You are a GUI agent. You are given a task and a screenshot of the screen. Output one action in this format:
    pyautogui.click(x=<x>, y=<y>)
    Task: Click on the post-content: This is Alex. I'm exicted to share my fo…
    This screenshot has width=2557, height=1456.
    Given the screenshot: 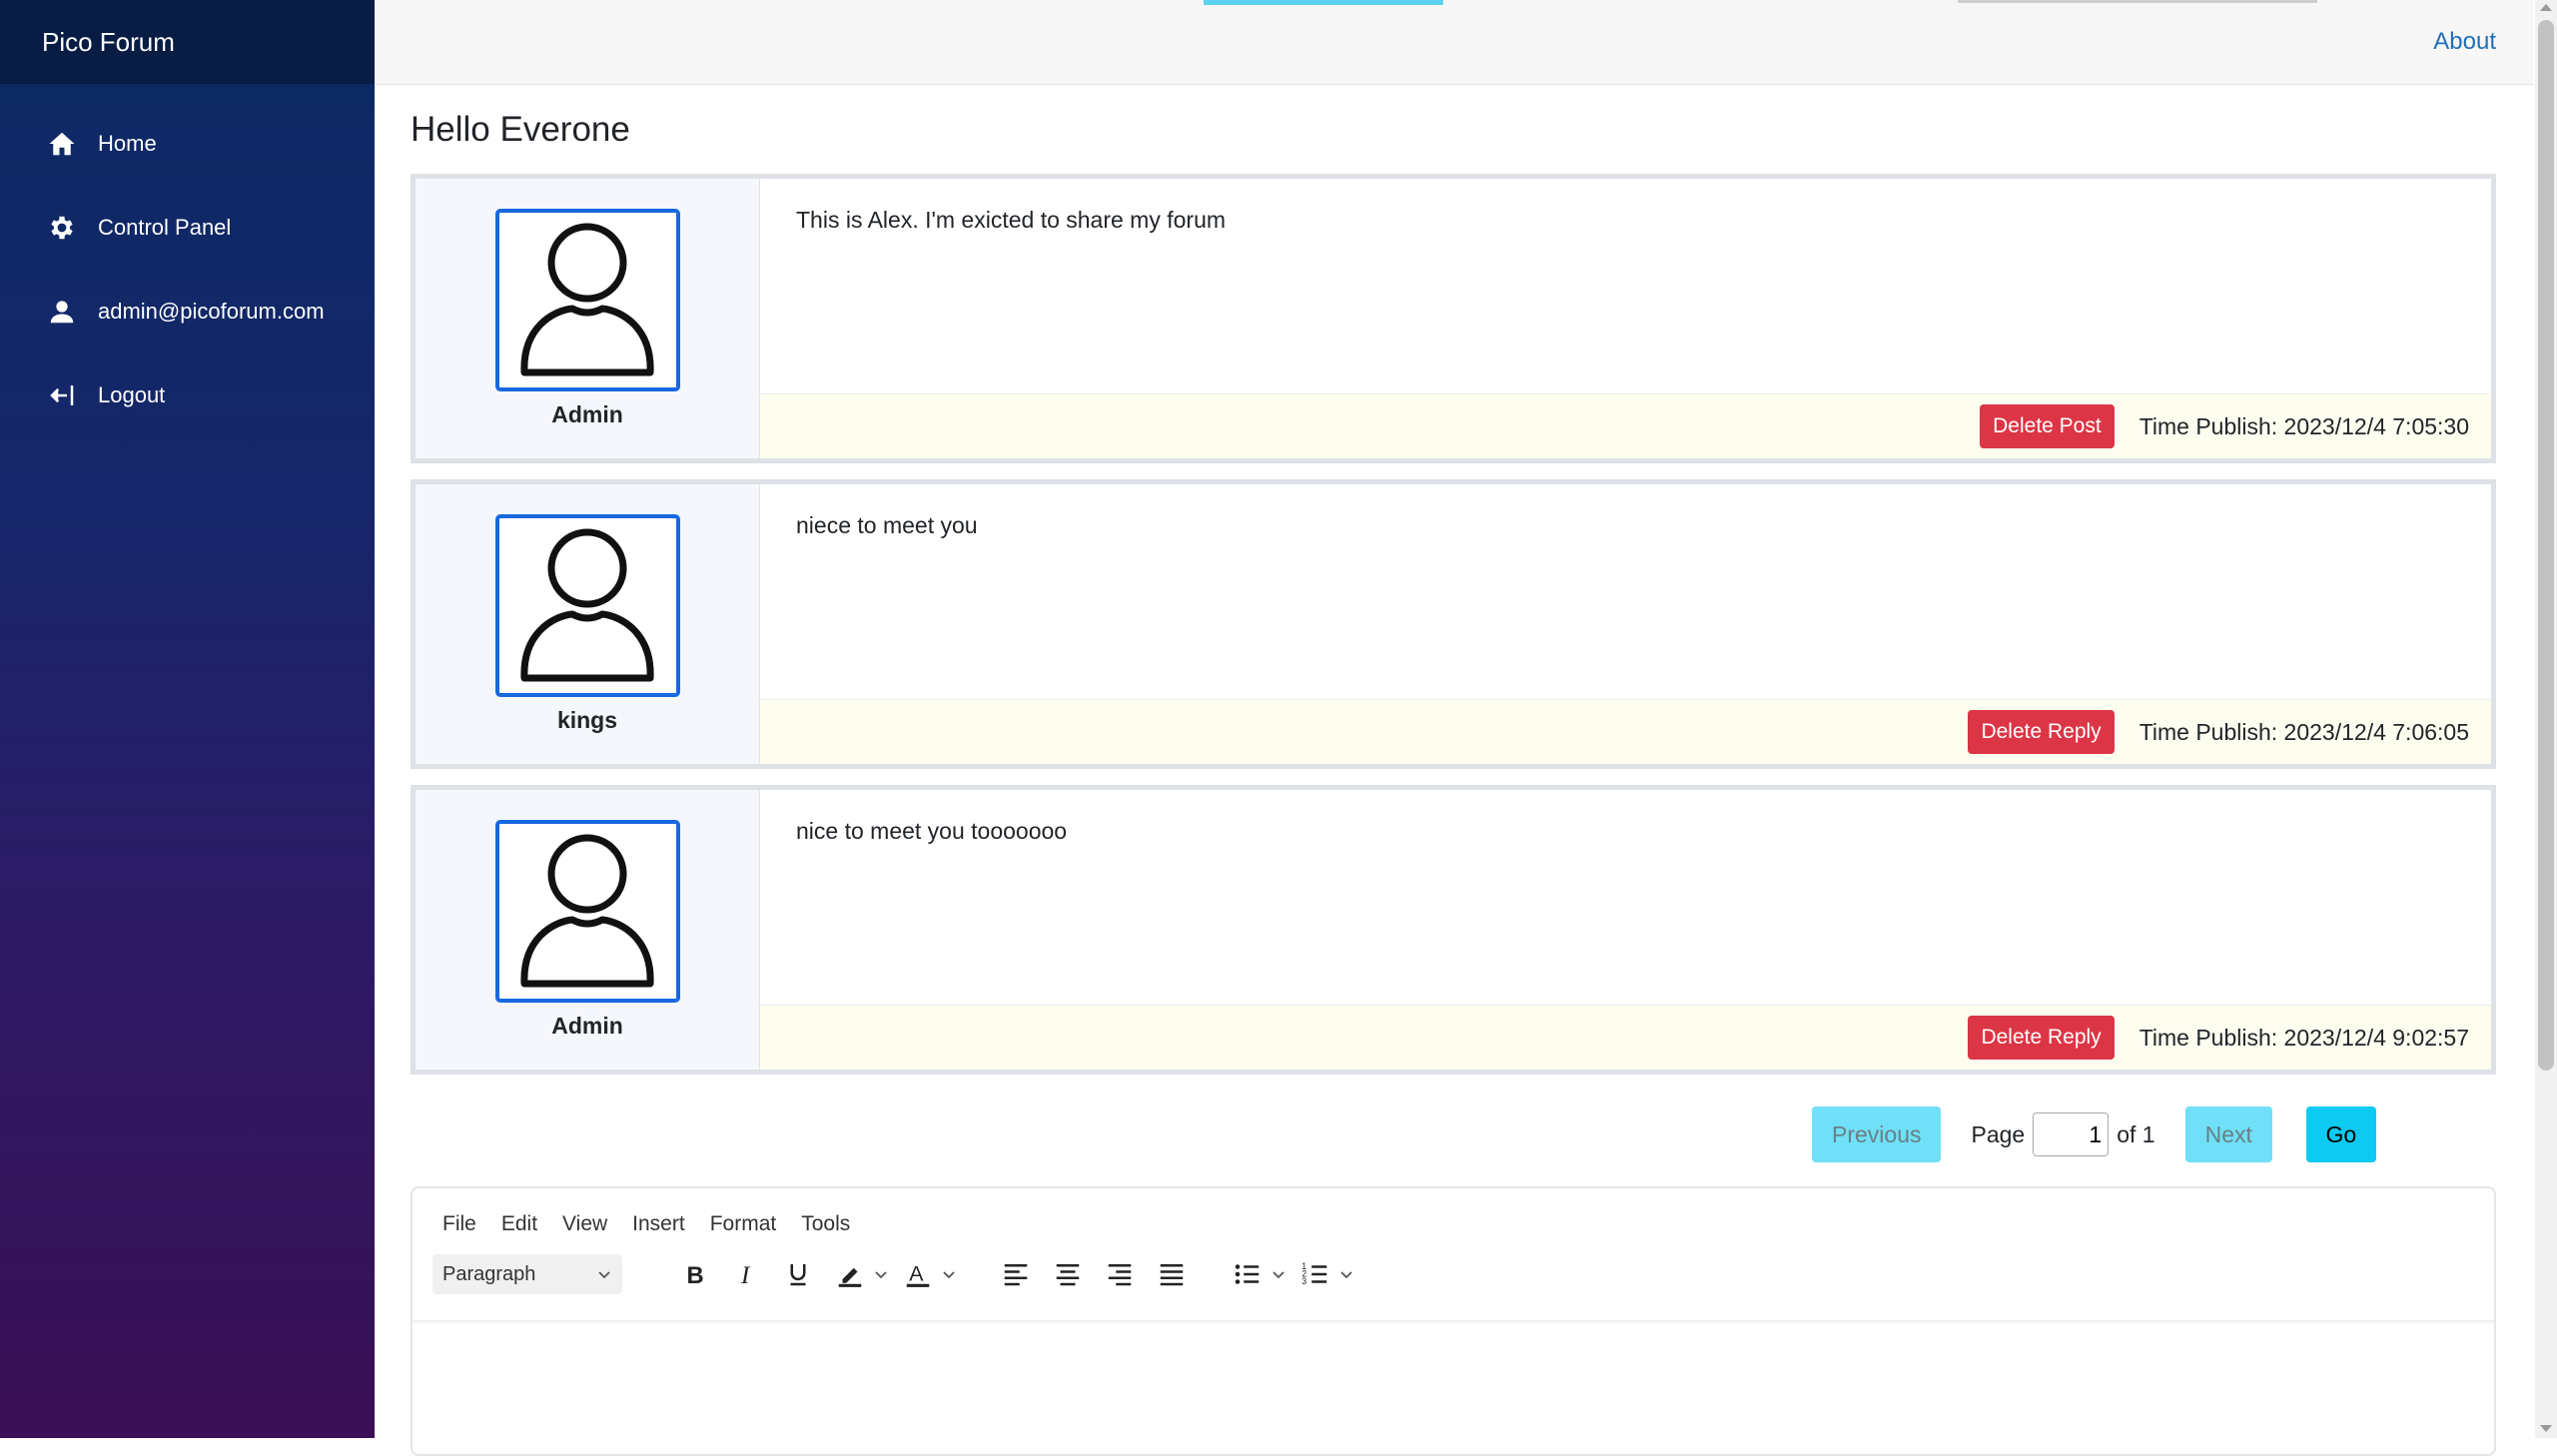 What is the action you would take?
    pyautogui.click(x=1011, y=220)
    